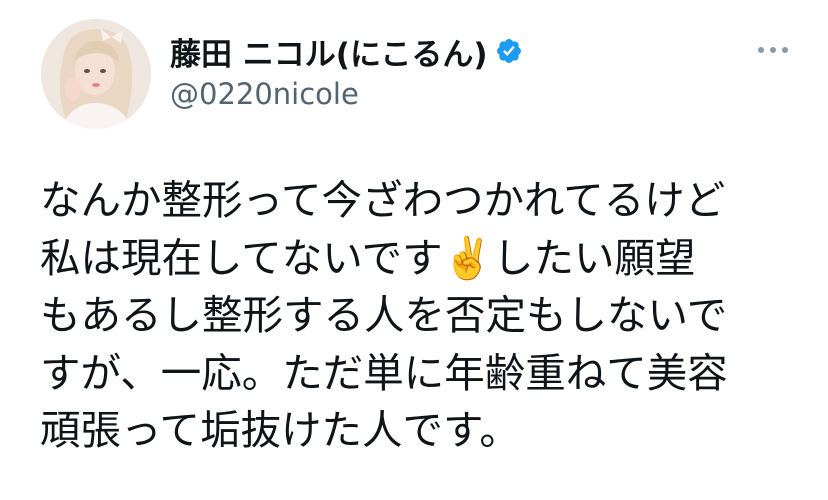  I want to click on more-options-icon, so click(773, 50).